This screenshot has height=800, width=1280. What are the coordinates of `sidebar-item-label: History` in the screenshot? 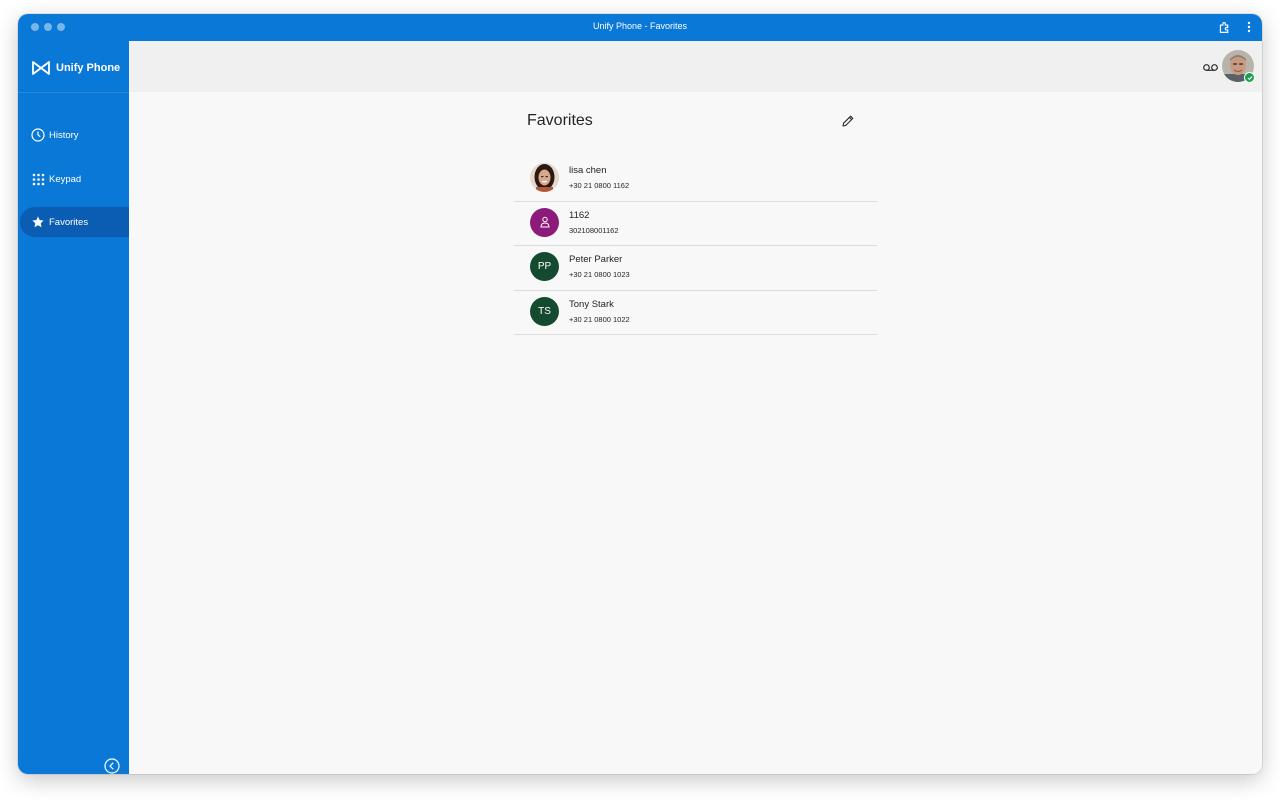 It's located at (64, 135).